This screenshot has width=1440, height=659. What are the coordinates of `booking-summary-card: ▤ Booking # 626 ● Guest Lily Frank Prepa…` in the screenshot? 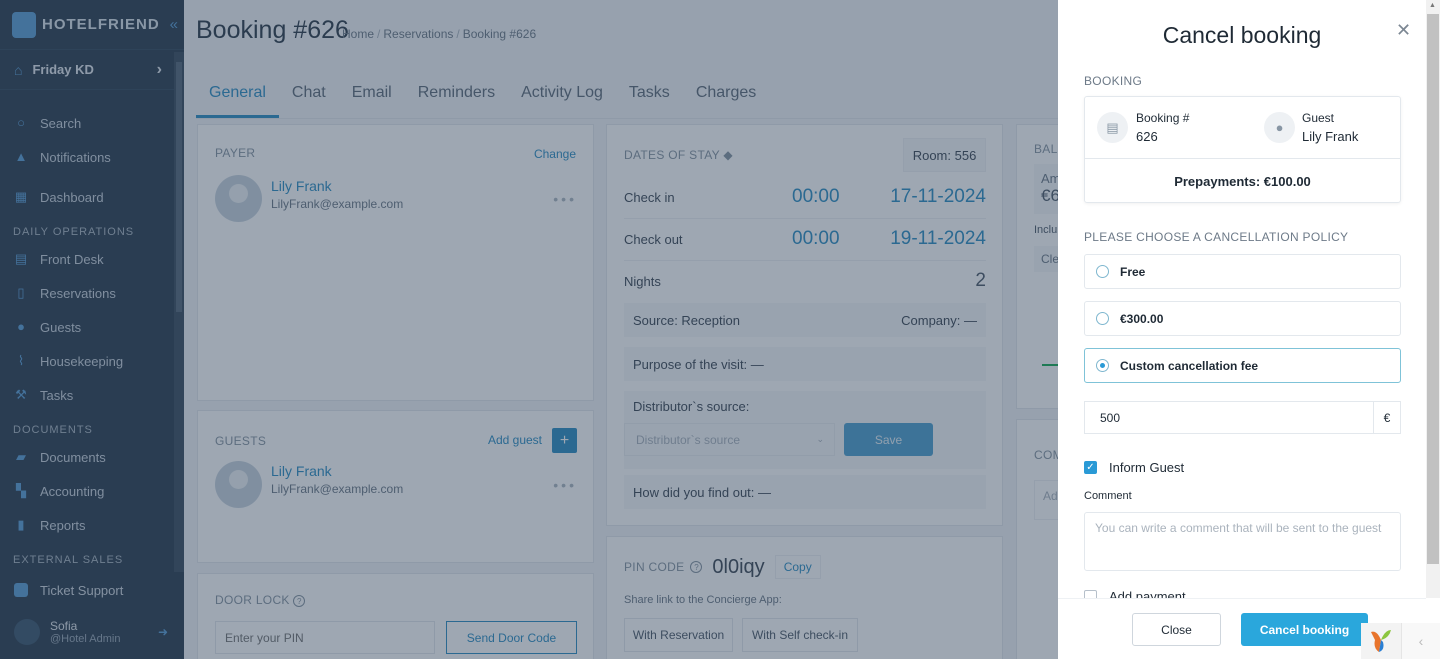 It's located at (1242, 149).